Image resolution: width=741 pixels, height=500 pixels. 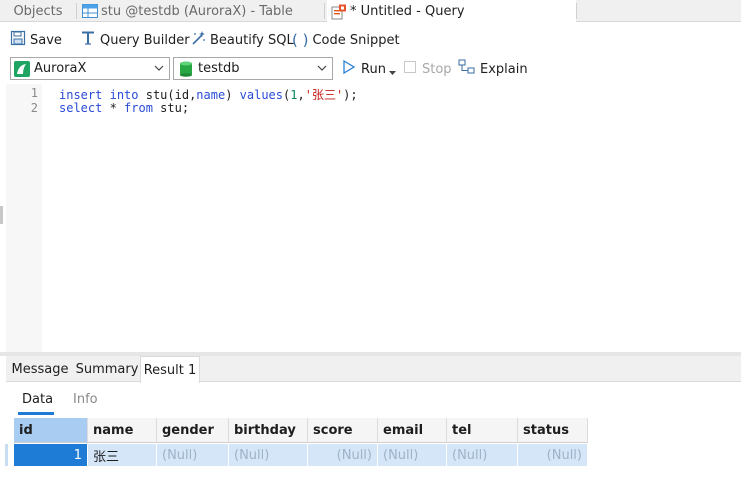 What do you see at coordinates (34, 93) in the screenshot?
I see `line-number: 1` at bounding box center [34, 93].